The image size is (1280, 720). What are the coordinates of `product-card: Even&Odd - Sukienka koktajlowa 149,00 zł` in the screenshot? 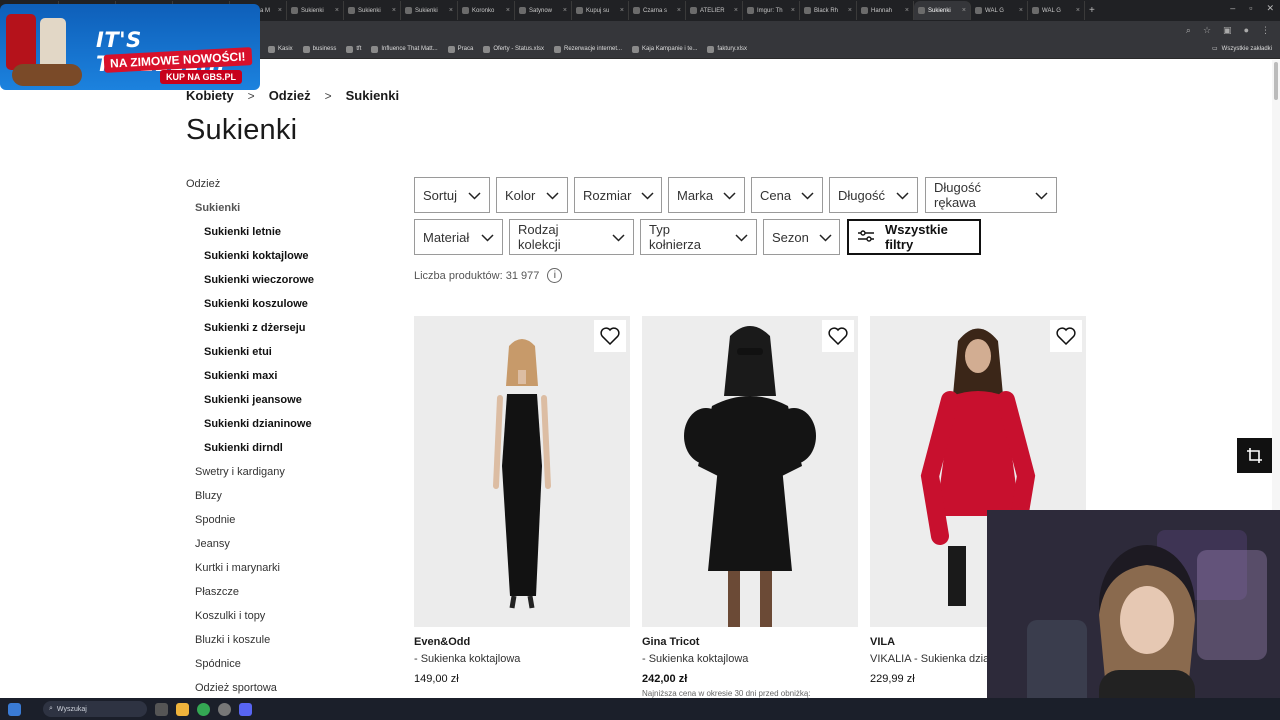 It's located at (522, 500).